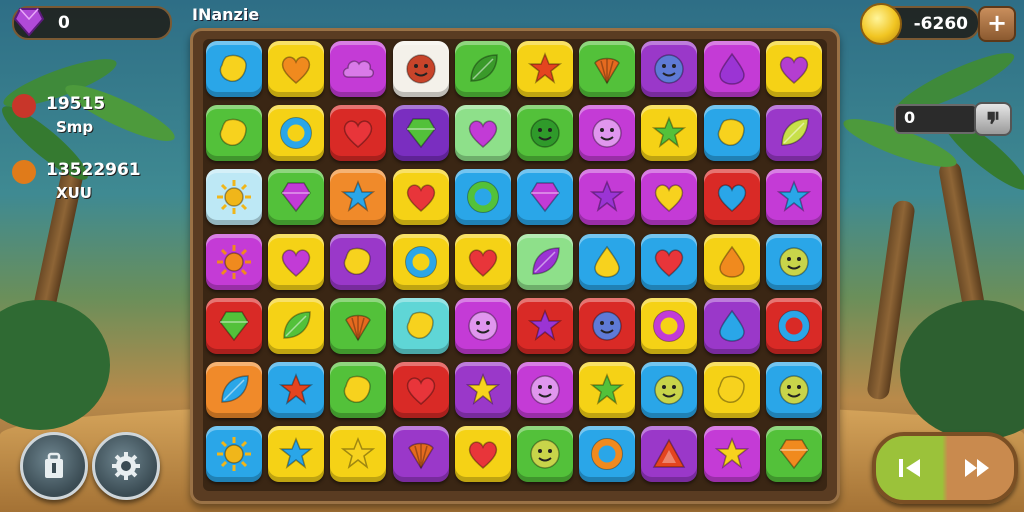 This screenshot has height=512, width=1024. What do you see at coordinates (979, 468) in the screenshot?
I see `next-button` at bounding box center [979, 468].